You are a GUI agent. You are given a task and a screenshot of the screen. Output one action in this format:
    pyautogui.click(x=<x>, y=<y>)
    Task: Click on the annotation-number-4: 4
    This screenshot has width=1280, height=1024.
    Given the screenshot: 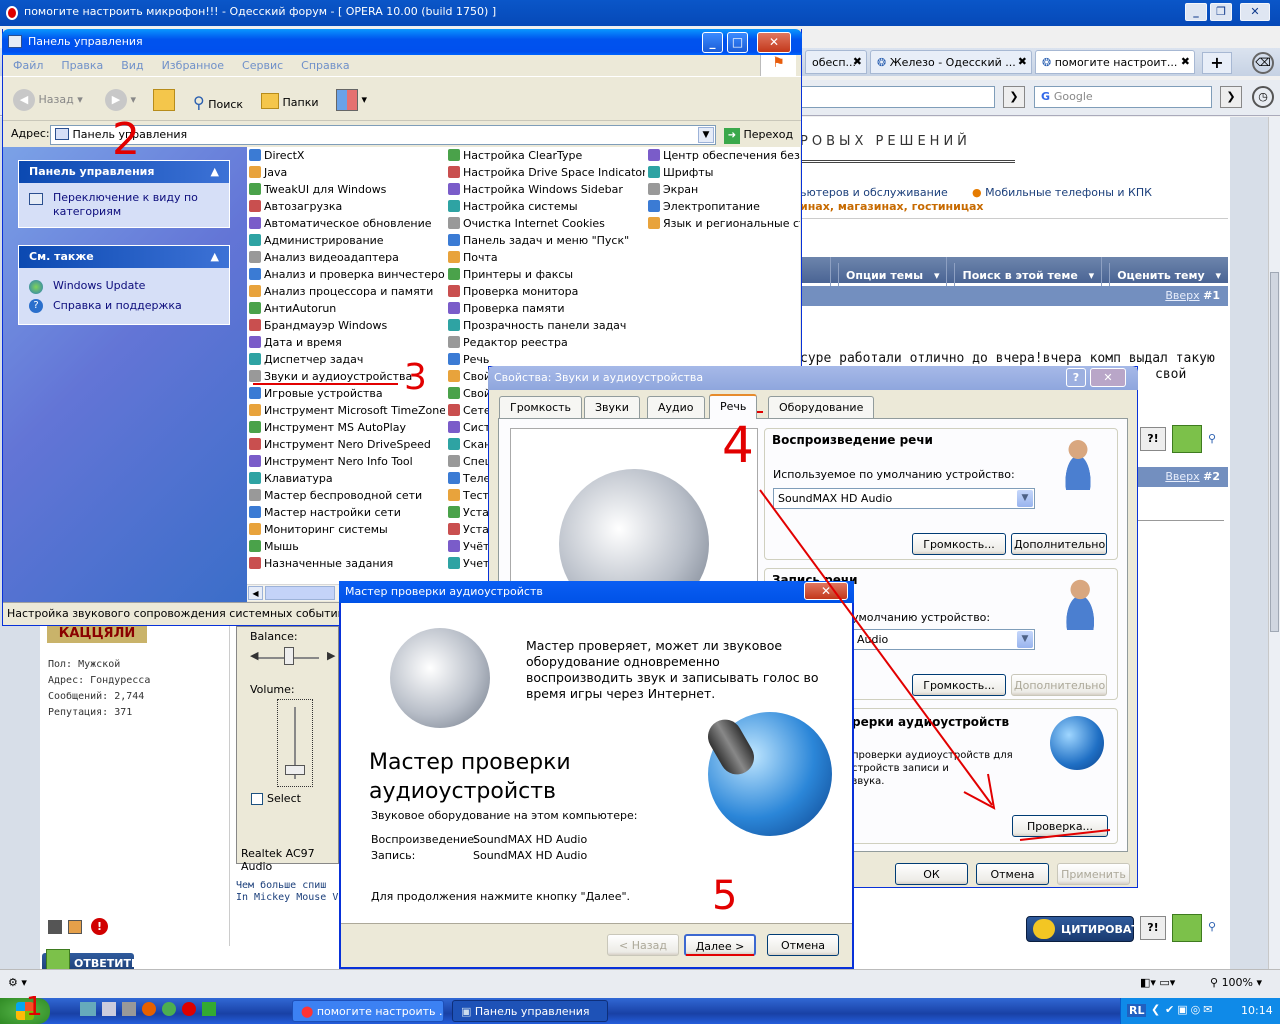 What is the action you would take?
    pyautogui.click(x=738, y=445)
    